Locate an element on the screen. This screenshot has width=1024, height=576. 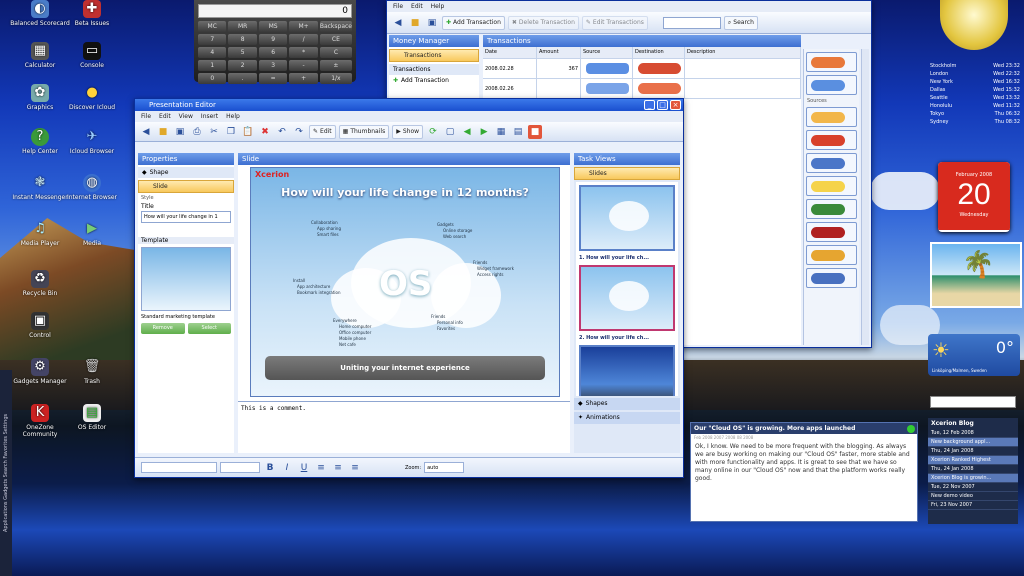
nav-transactions-section: Transactions is located at coordinates (434, 69).